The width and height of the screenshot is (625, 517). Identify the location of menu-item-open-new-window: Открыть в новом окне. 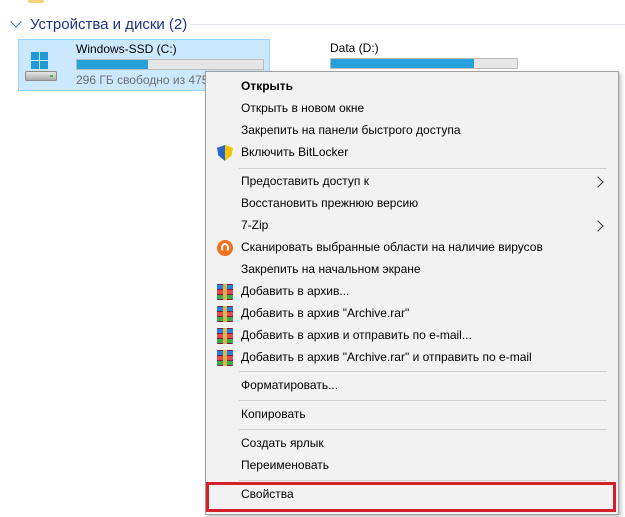
(412, 109).